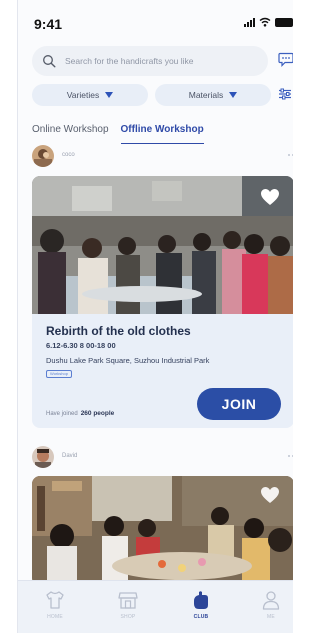 Image resolution: width=320 pixels, height=633 pixels. I want to click on materials-dropdown: Materials, so click(213, 95).